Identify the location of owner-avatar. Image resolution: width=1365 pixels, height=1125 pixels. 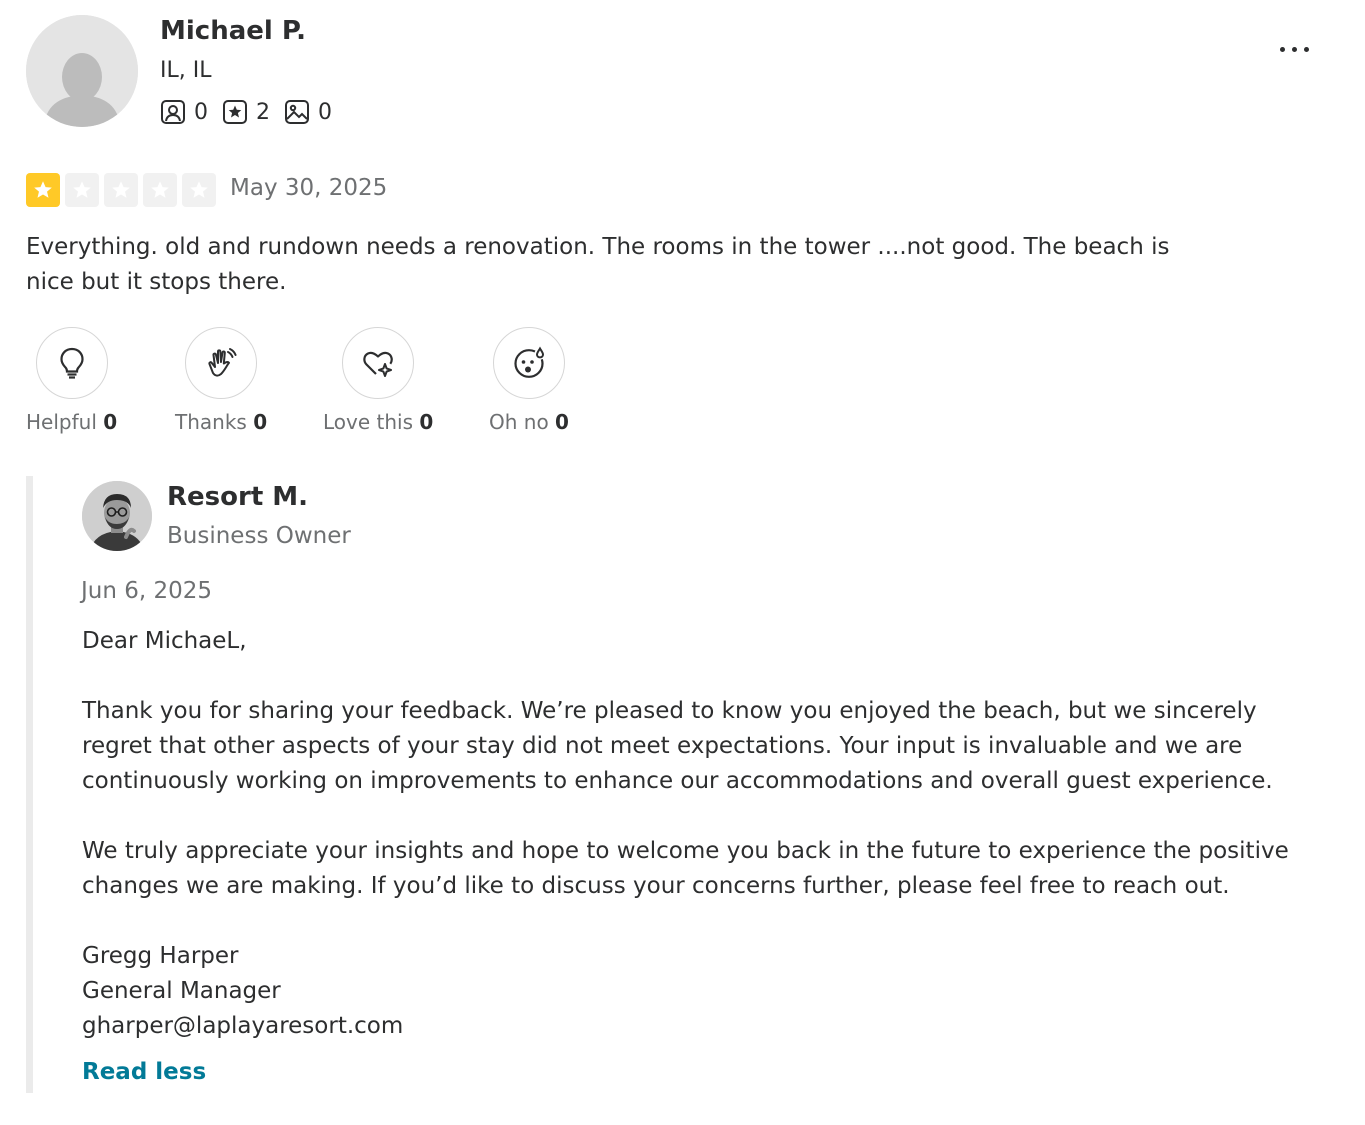
(117, 516).